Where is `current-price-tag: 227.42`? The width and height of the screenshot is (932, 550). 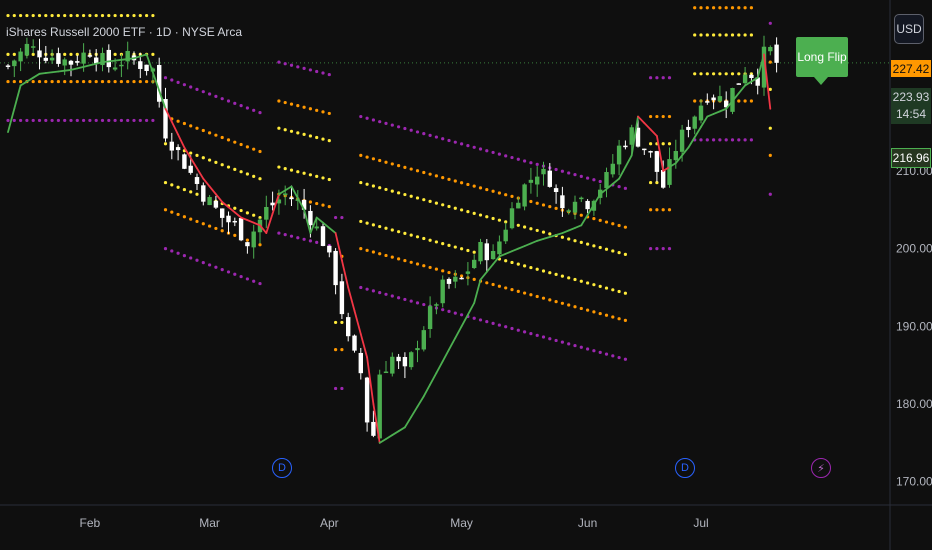
current-price-tag: 227.42 is located at coordinates (911, 68).